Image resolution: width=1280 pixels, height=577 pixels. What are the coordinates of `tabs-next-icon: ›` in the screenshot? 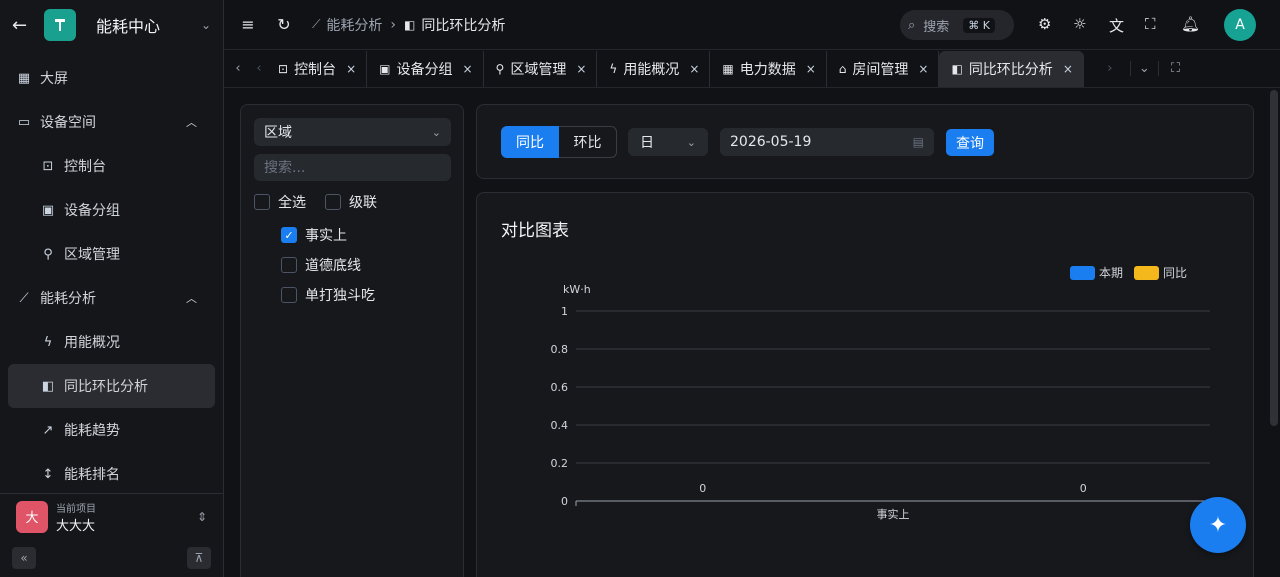 It's located at (1110, 68).